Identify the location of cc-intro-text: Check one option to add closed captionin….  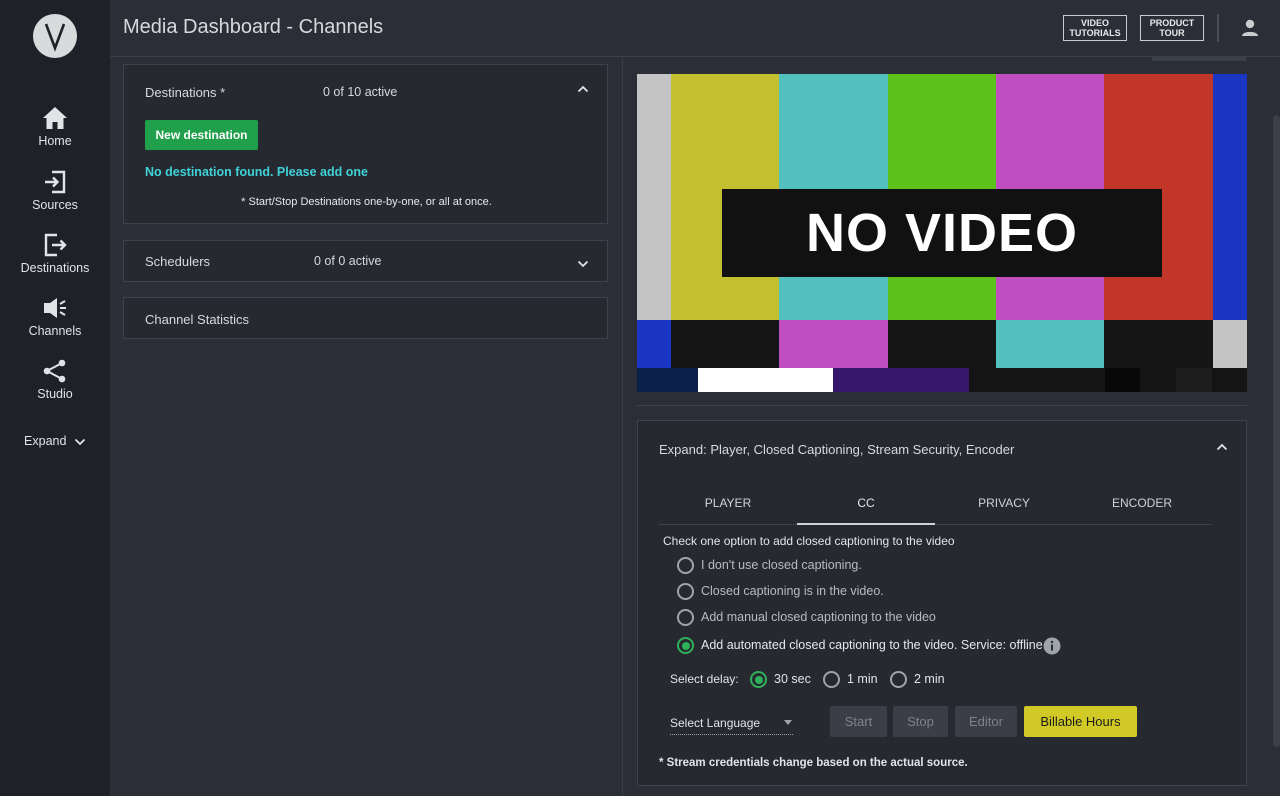
(809, 541).